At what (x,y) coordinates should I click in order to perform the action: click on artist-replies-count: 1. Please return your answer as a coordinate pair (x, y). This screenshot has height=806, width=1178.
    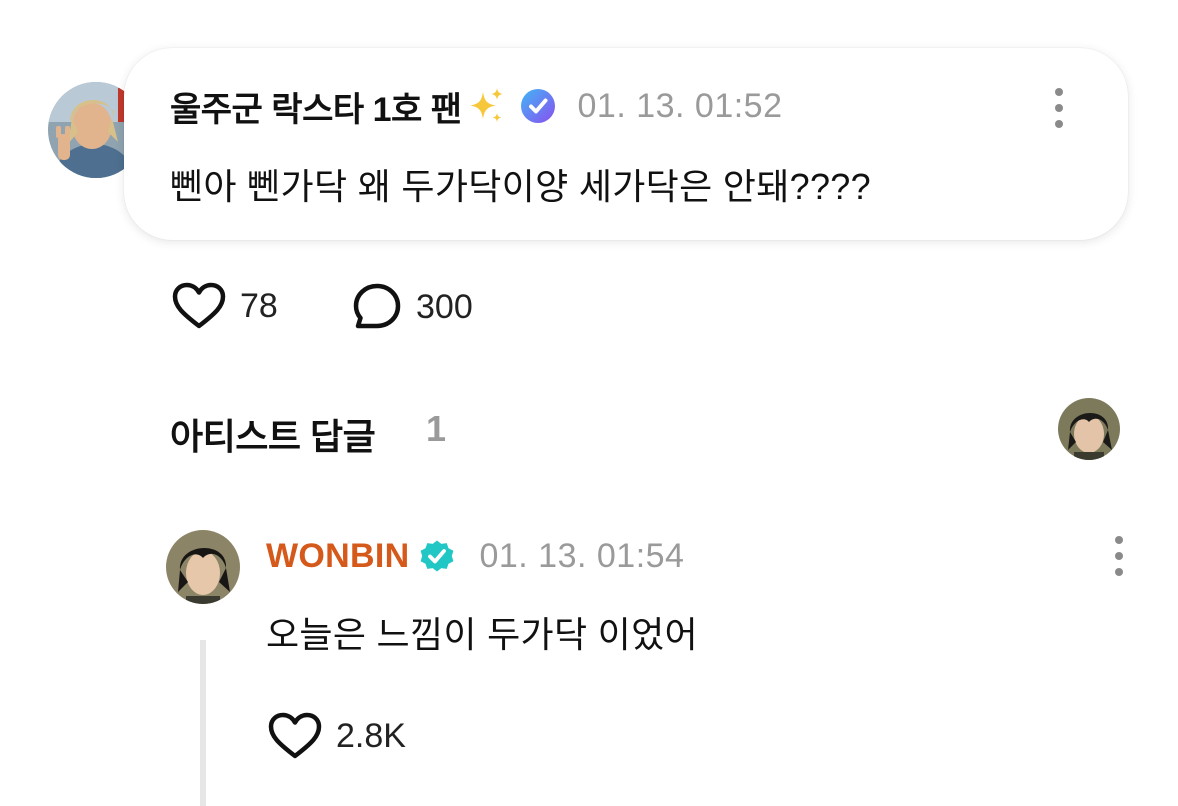
    Looking at the image, I should click on (436, 428).